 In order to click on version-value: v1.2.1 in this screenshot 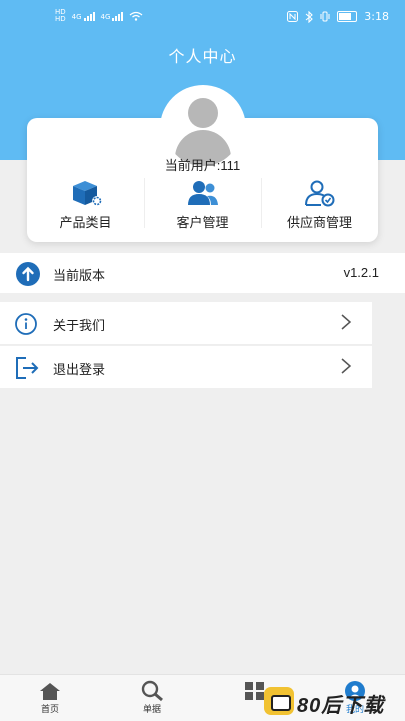, I will do `click(361, 272)`.